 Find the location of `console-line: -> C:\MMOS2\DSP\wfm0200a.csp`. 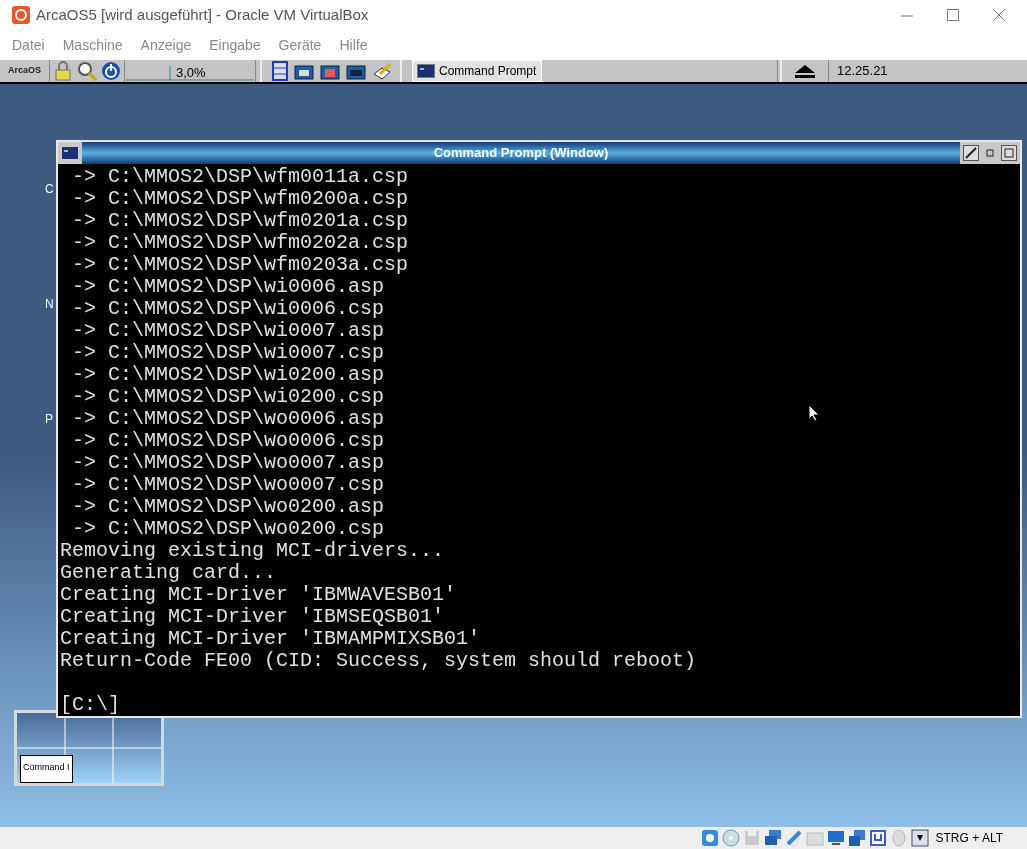

console-line: -> C:\MMOS2\DSP\wfm0200a.csp is located at coordinates (240, 198).